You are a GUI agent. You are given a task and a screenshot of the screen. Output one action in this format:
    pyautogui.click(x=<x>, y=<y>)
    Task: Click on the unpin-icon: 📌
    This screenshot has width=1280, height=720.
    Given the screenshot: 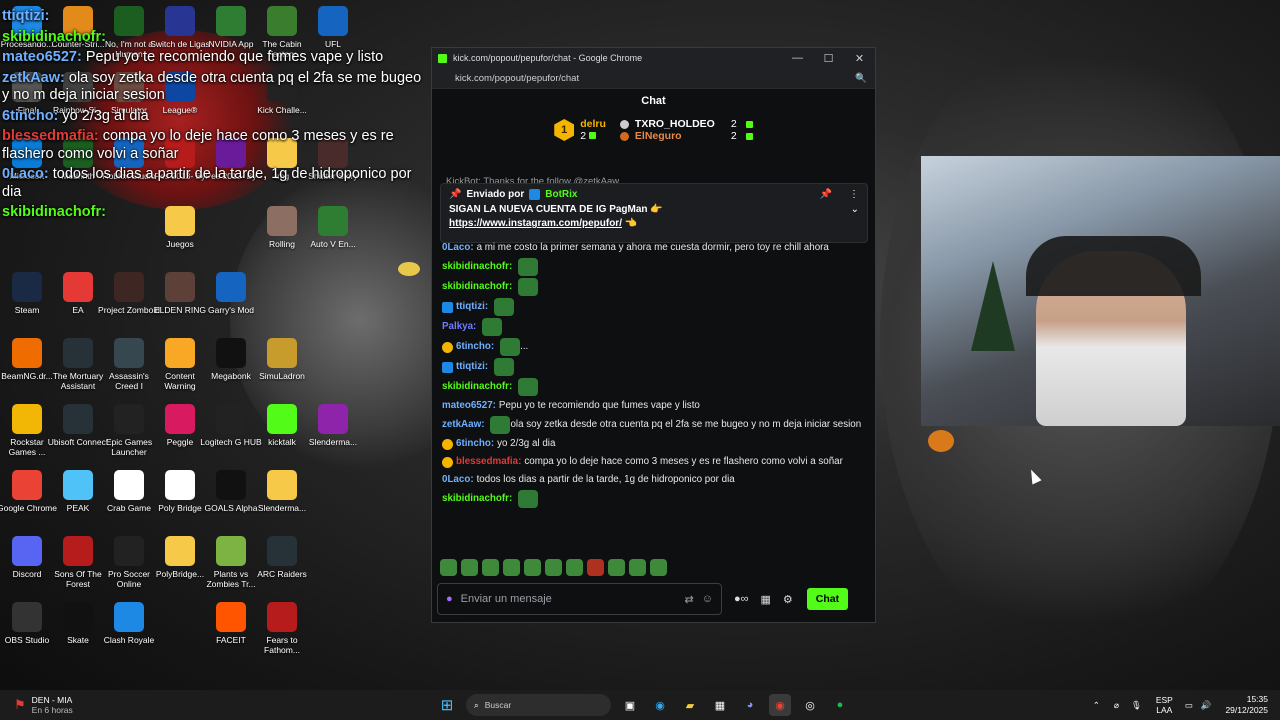 What is the action you would take?
    pyautogui.click(x=826, y=194)
    